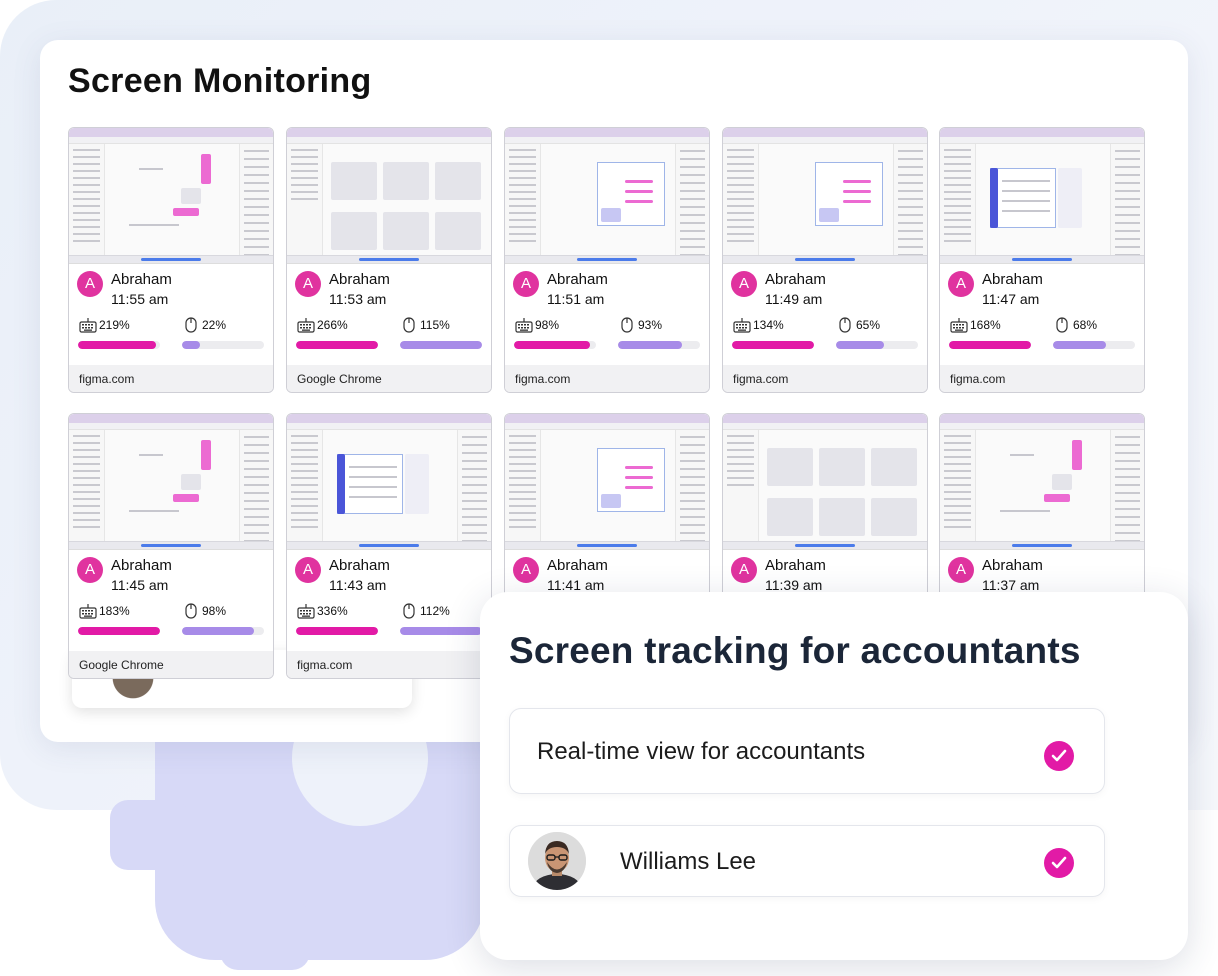  I want to click on screenshot-tile: A Abraham 11:55 am 219% 22% figma.com, so click(171, 260).